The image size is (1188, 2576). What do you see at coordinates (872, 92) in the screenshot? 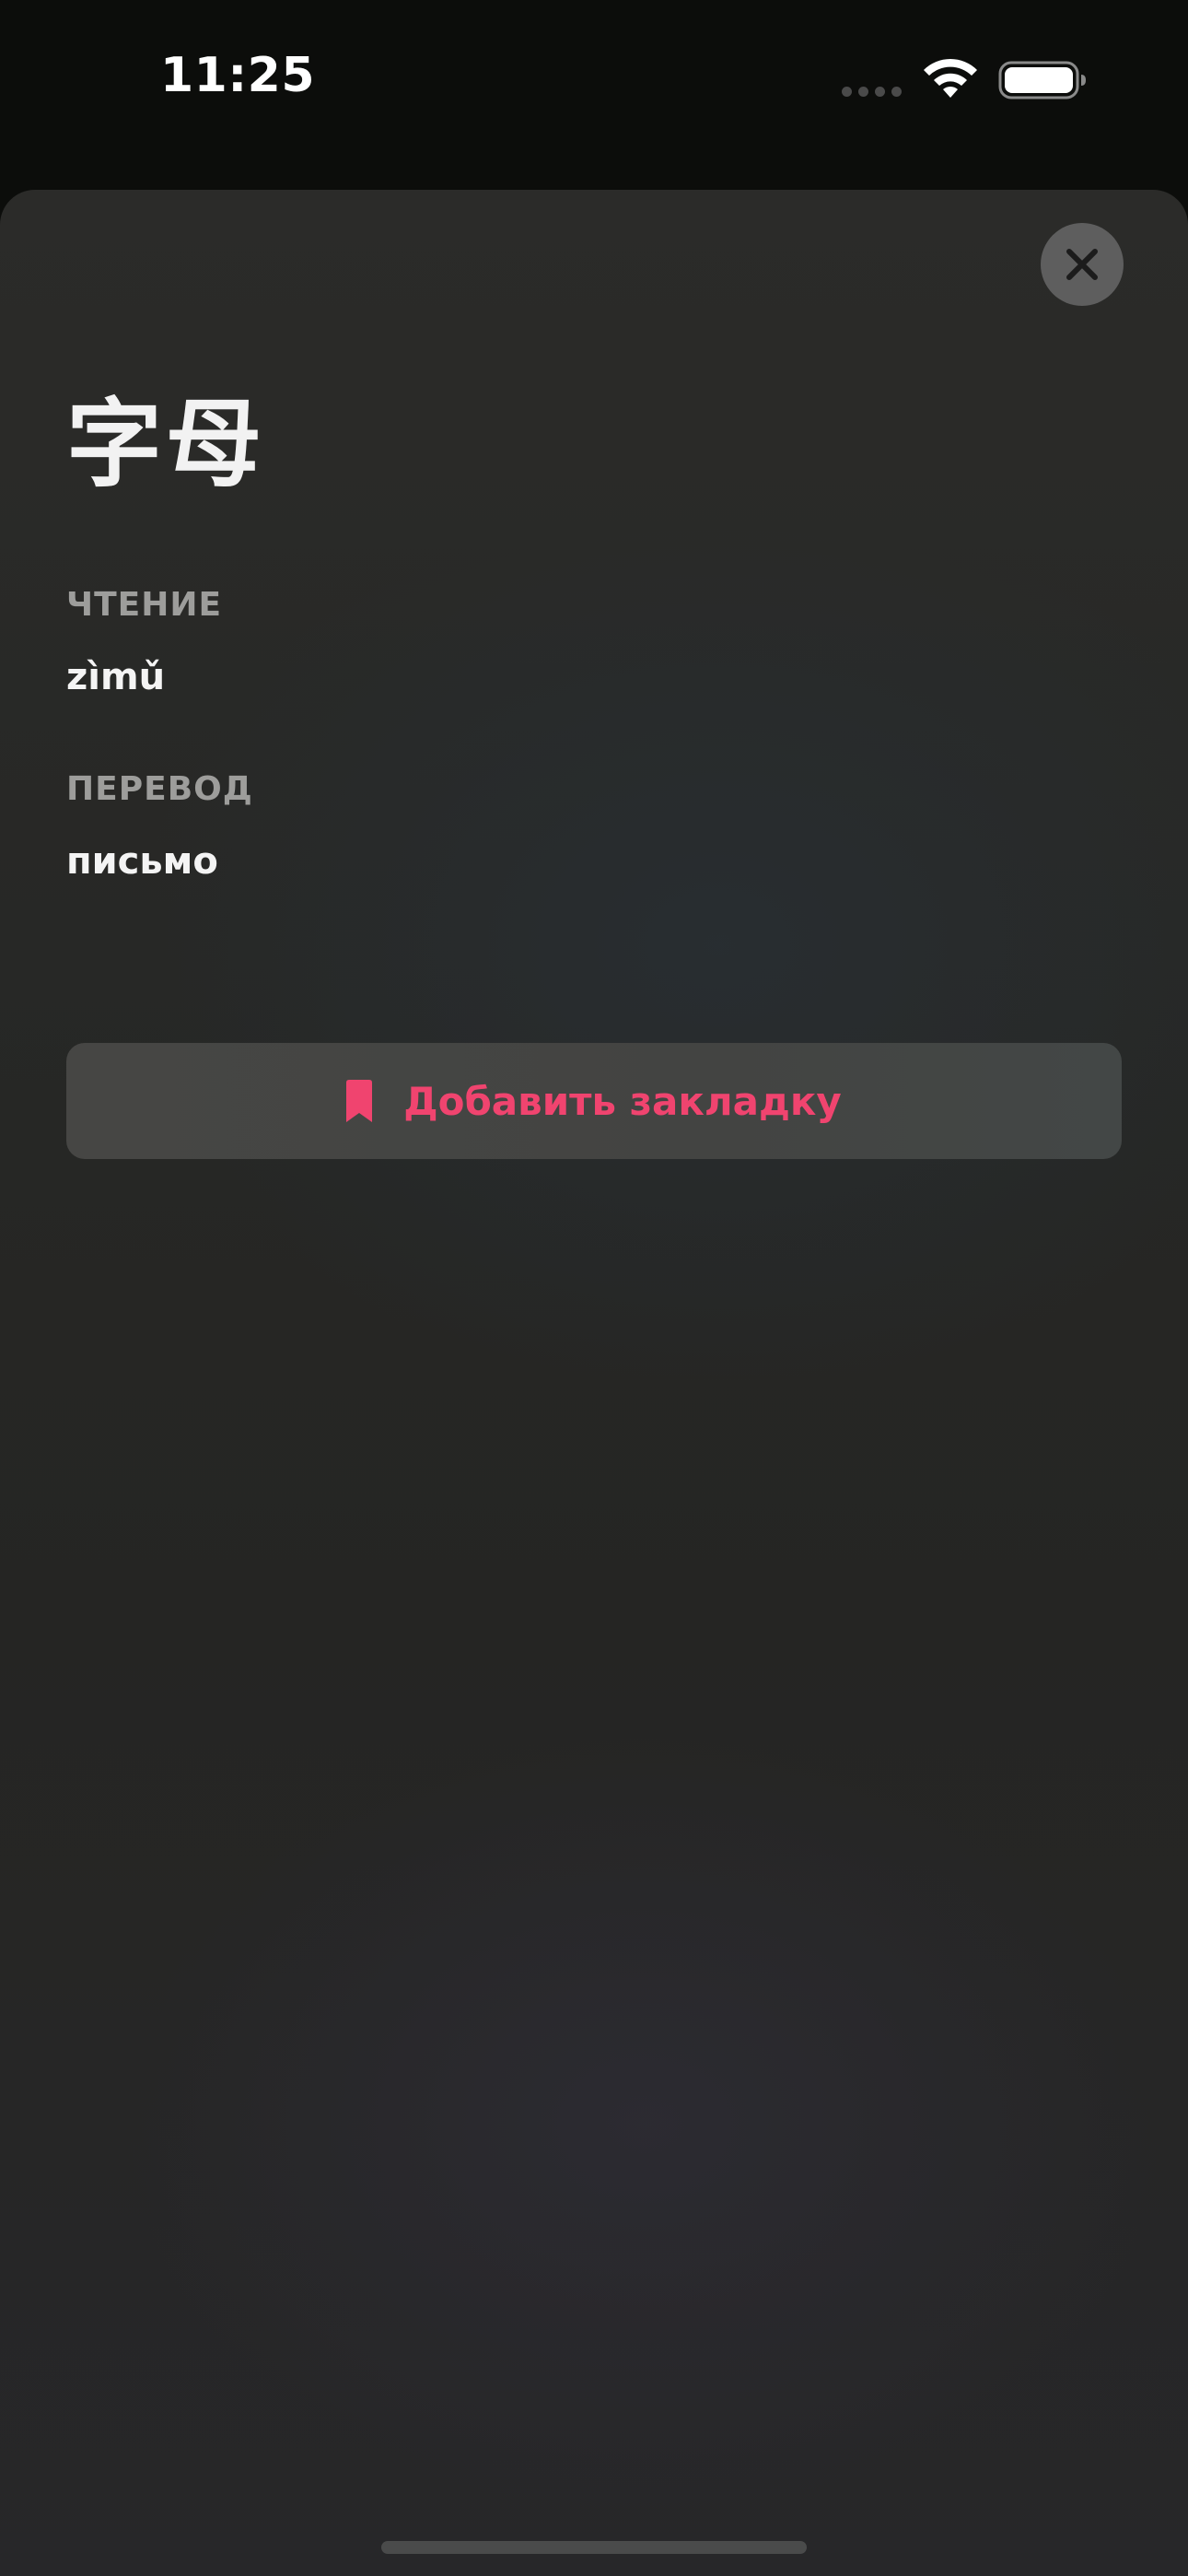
I see `signal-dots-icon` at bounding box center [872, 92].